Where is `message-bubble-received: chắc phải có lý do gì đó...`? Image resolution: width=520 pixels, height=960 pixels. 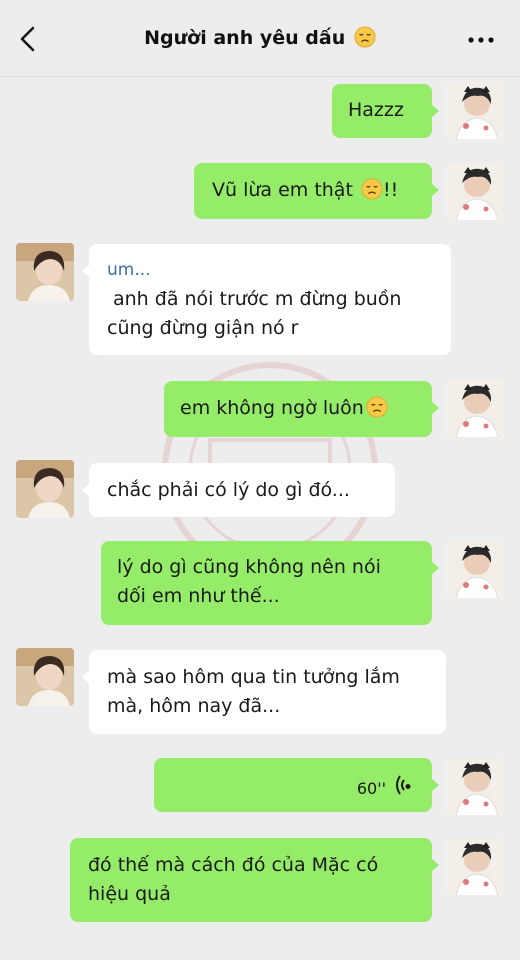
message-bubble-received: chắc phải có lý do gì đó... is located at coordinates (238, 490).